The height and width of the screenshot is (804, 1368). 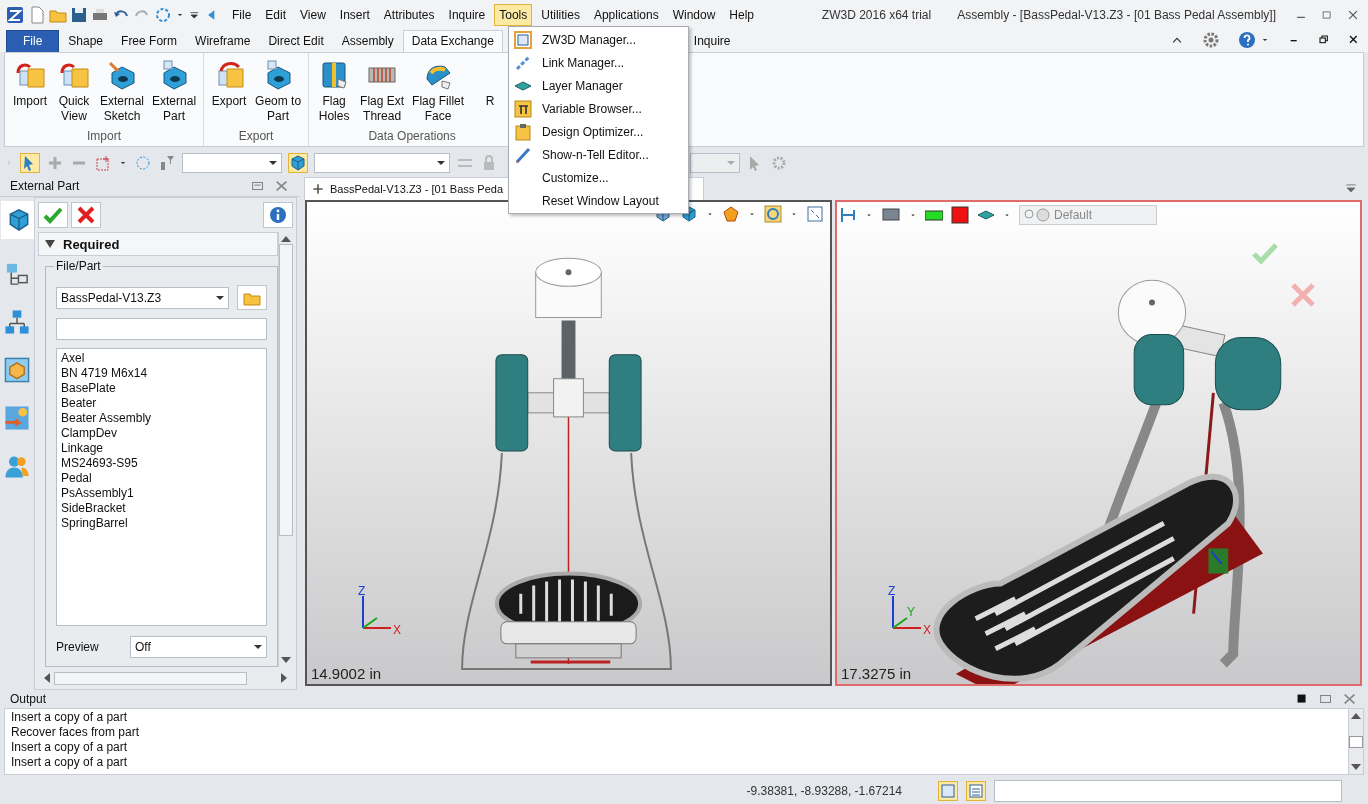 I want to click on gear-icon, so click(x=779, y=163).